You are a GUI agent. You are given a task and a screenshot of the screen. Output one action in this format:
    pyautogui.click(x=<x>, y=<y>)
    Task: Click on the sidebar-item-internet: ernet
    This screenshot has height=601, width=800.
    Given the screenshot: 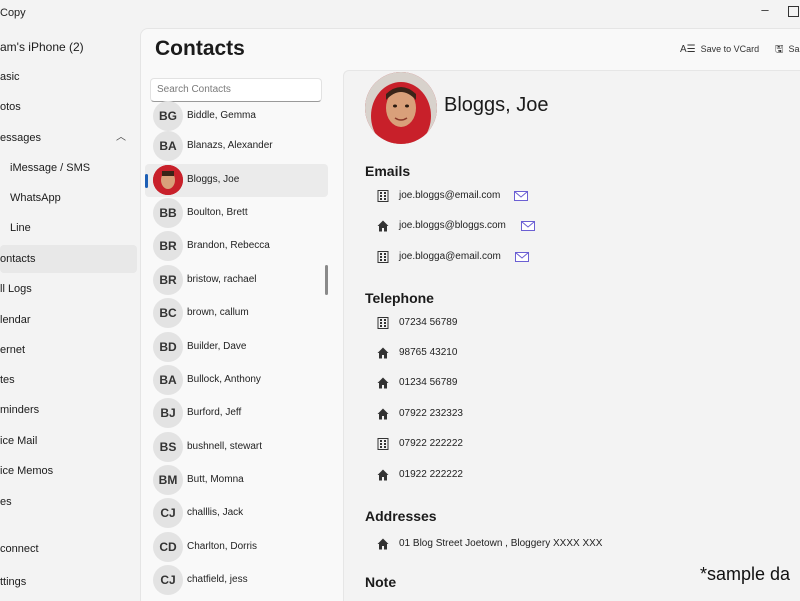 What is the action you would take?
    pyautogui.click(x=68, y=350)
    